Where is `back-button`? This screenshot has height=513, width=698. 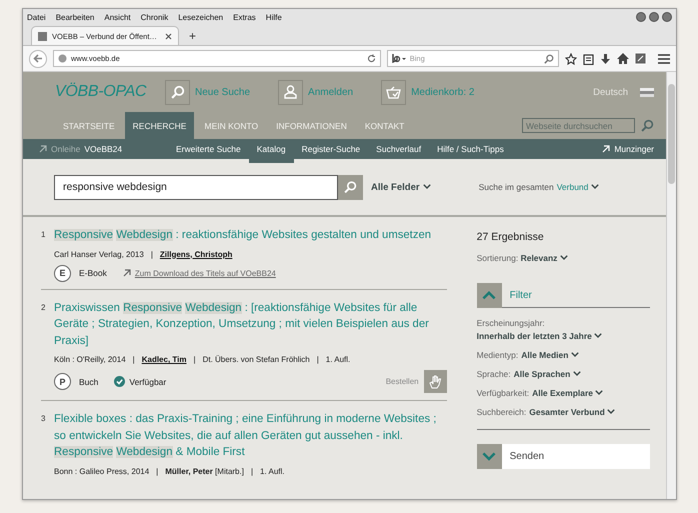
back-button is located at coordinates (38, 59).